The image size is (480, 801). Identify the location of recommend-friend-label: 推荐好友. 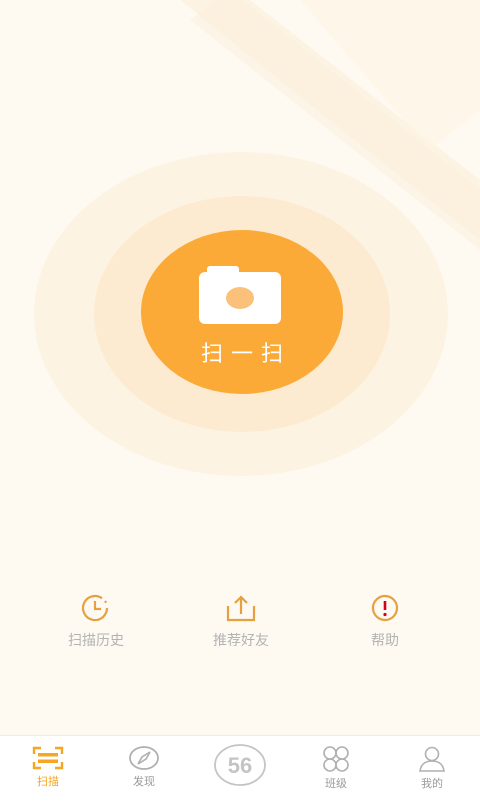
(241, 641).